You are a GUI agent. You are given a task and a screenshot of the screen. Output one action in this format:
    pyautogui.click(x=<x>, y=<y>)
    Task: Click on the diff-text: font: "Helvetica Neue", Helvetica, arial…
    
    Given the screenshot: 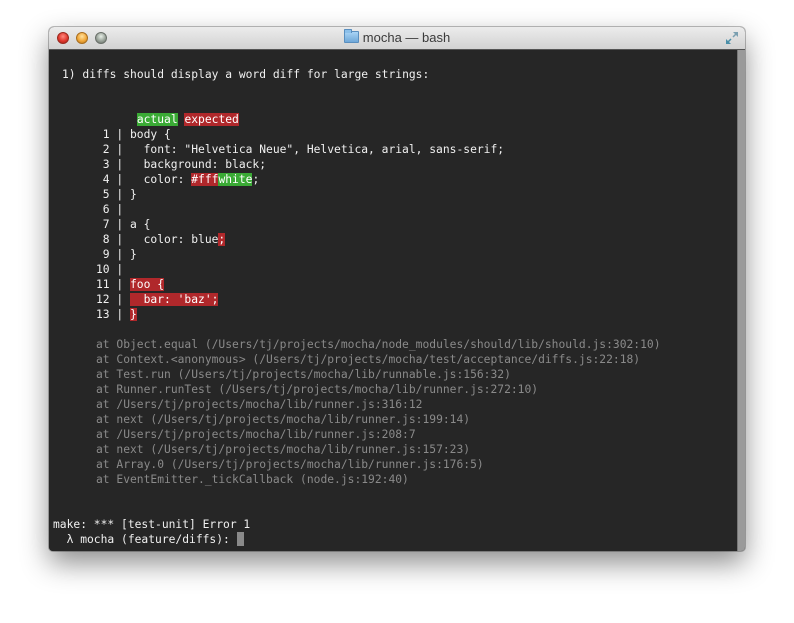 What is the action you would take?
    pyautogui.click(x=317, y=149)
    